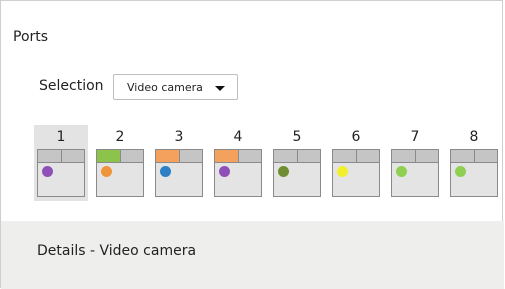 The height and width of the screenshot is (289, 505). Describe the element at coordinates (220, 88) in the screenshot. I see `caret-down-icon` at that location.